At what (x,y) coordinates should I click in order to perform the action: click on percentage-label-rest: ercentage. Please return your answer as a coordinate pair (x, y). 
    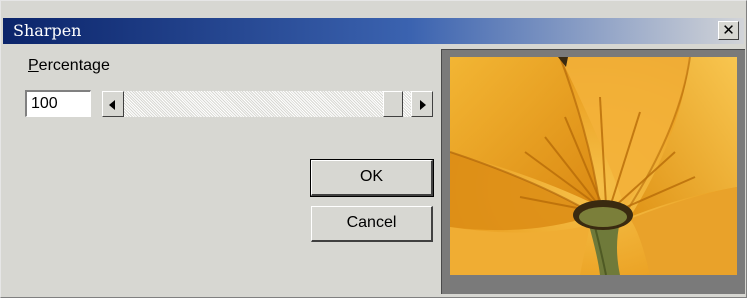
    Looking at the image, I should click on (74, 65).